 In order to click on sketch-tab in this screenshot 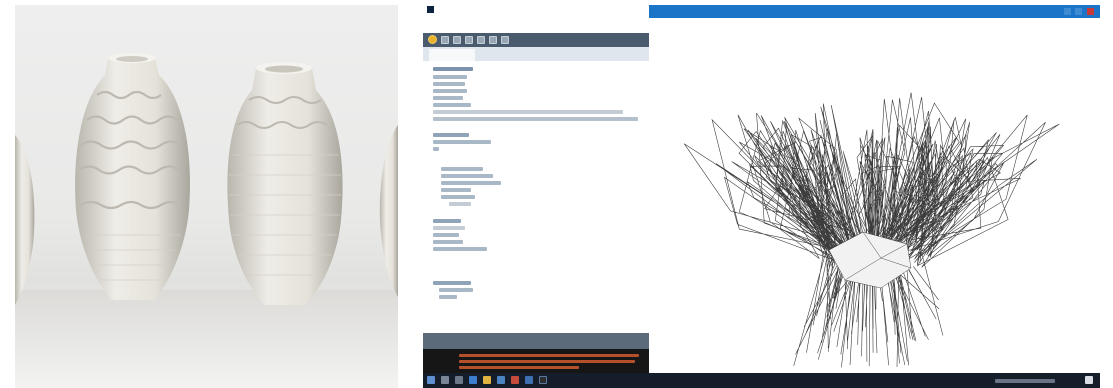, I will do `click(452, 55)`.